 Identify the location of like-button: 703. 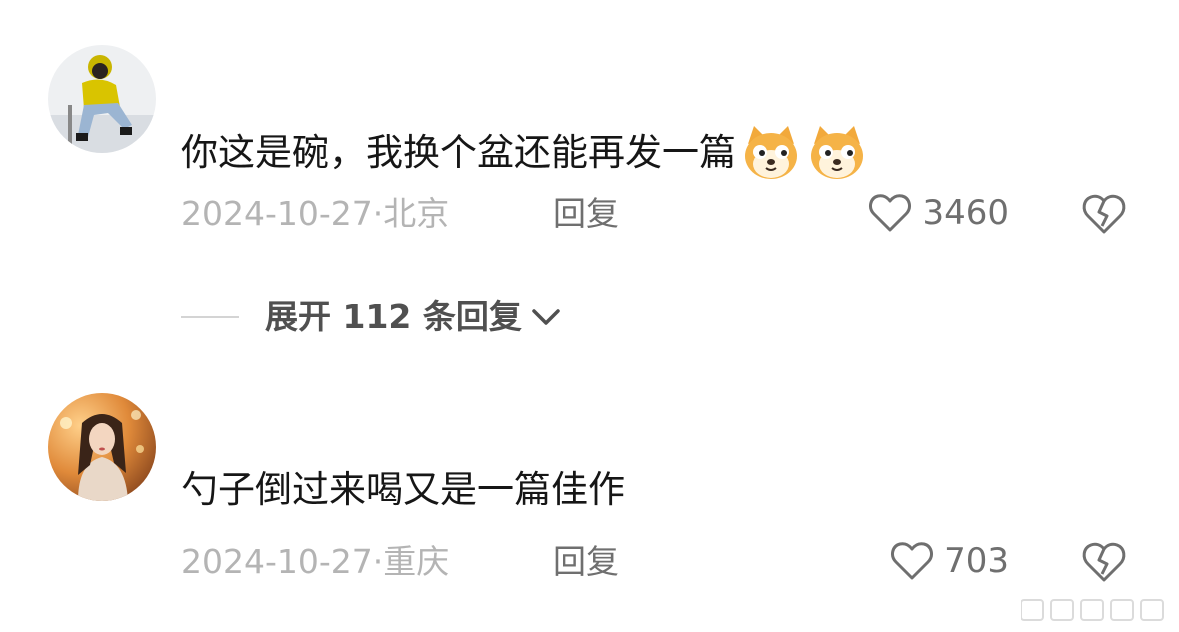
(949, 561).